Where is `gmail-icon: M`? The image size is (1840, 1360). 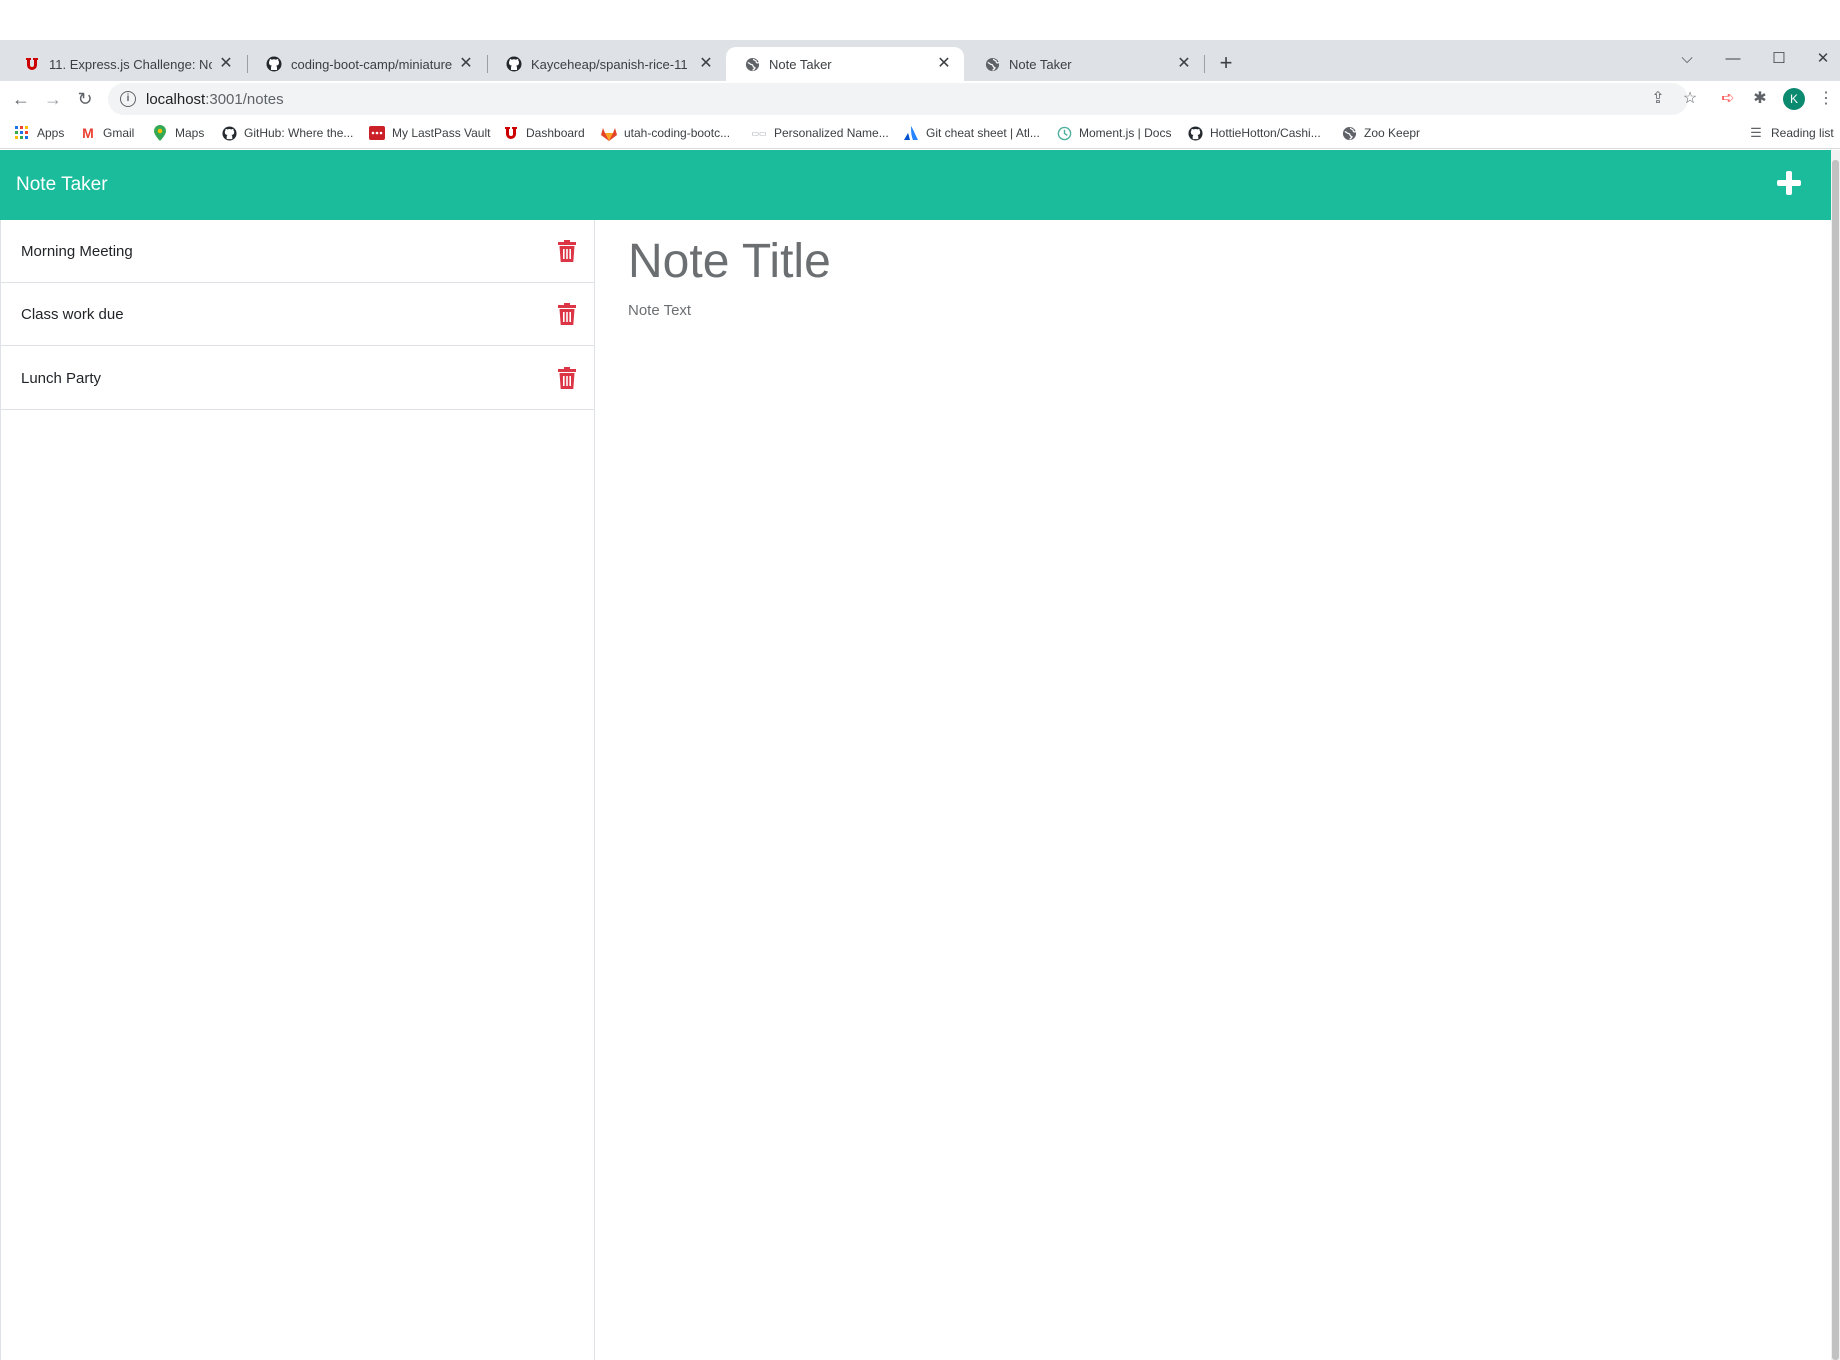 gmail-icon: M is located at coordinates (88, 133).